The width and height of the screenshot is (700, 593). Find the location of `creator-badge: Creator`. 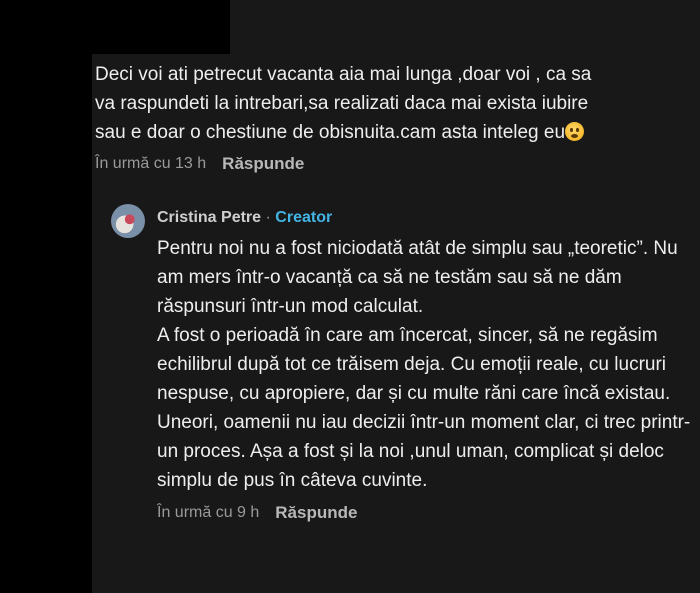

creator-badge: Creator is located at coordinates (304, 217).